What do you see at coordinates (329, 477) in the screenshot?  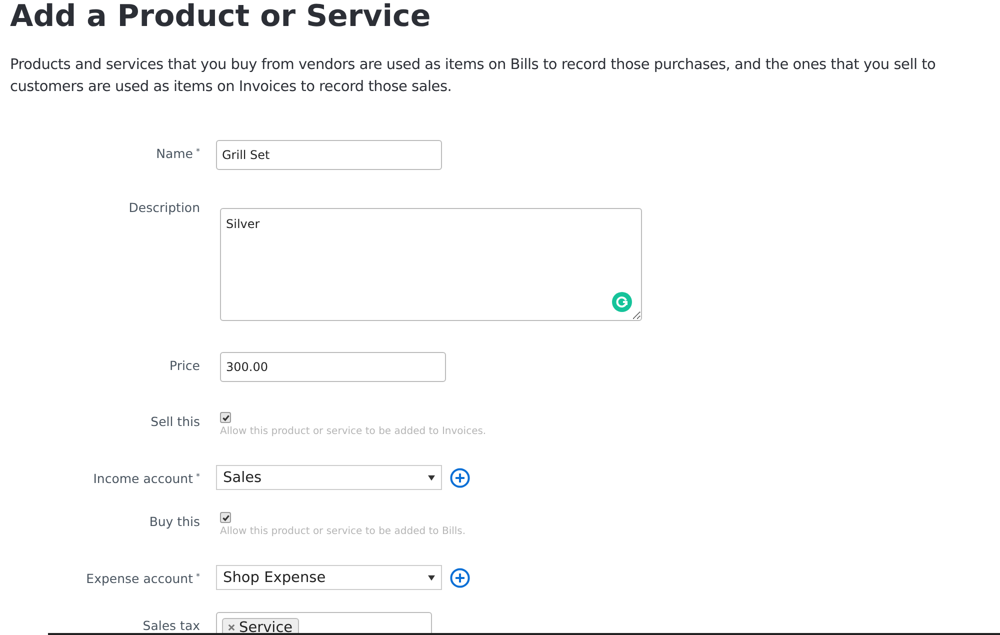 I see `account-dropdown: Sales` at bounding box center [329, 477].